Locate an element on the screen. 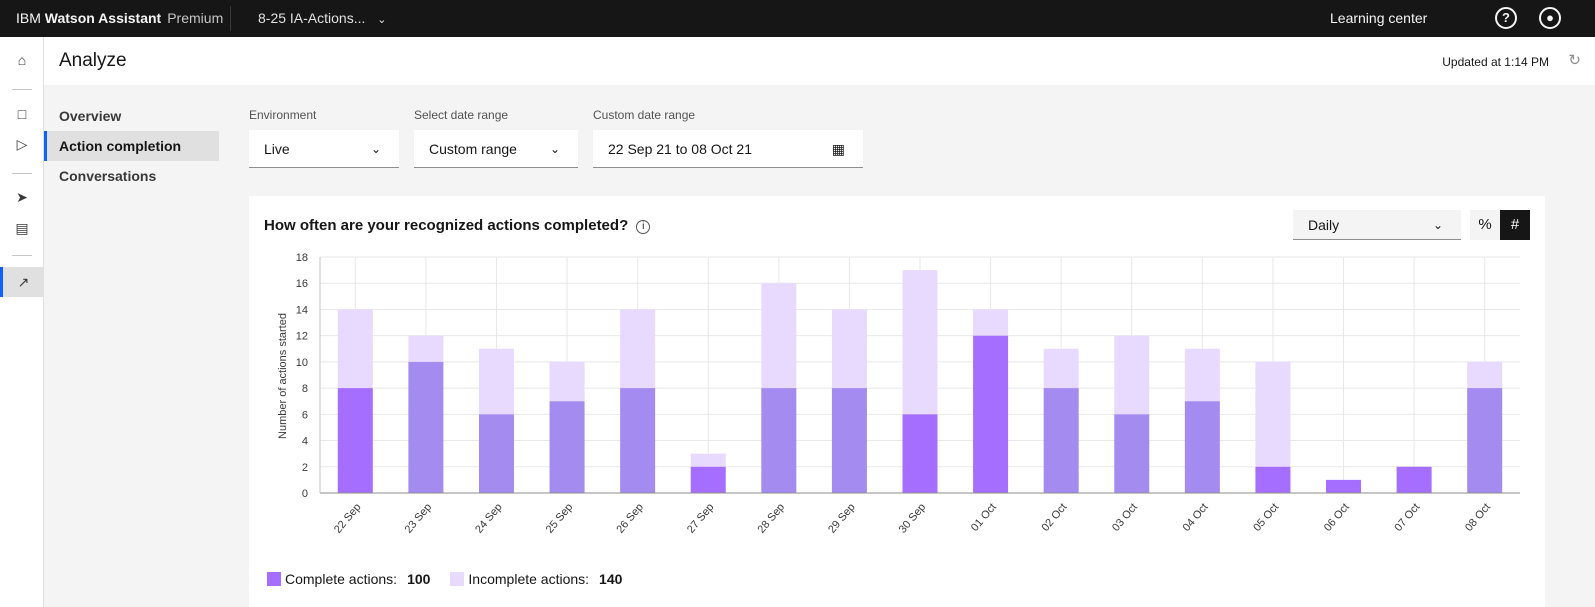 Image resolution: width=1595 pixels, height=607 pixels. analyze-chart-icon: ↗ is located at coordinates (22, 282).